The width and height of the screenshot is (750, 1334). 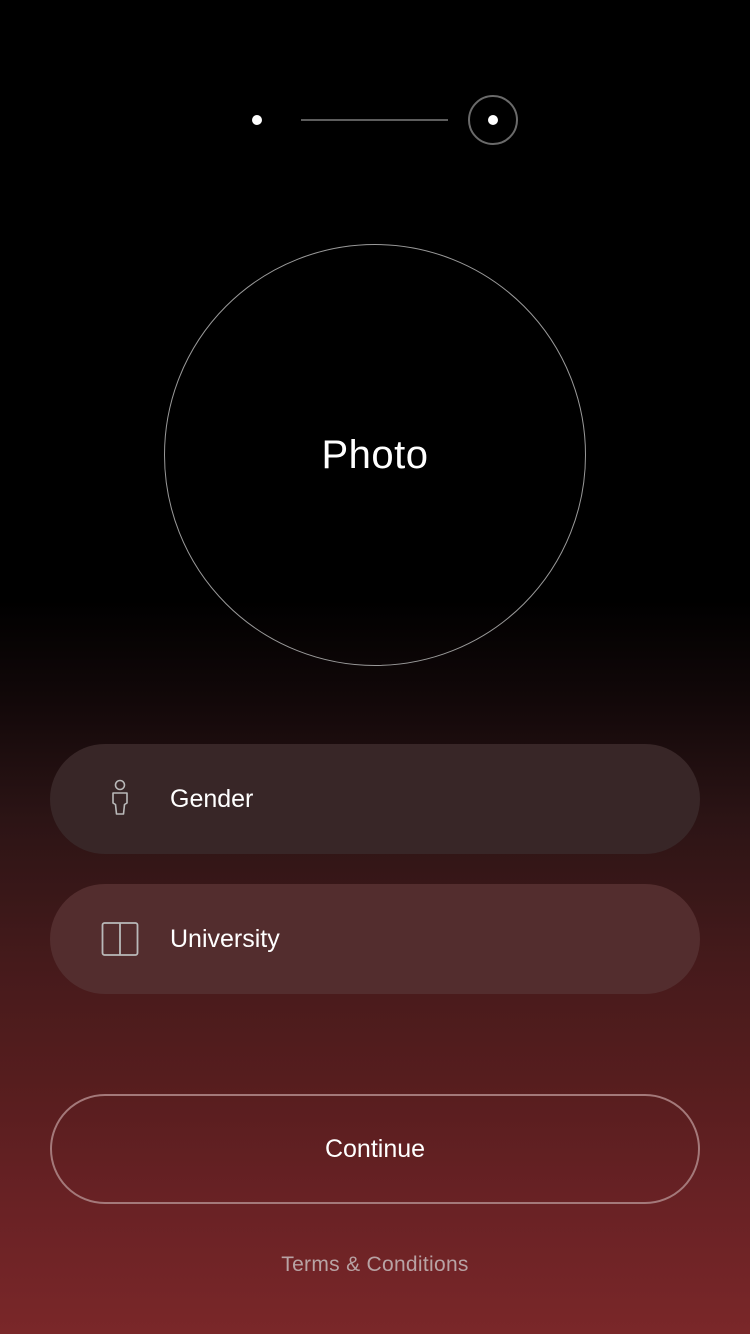 I want to click on step-1-indicator, so click(x=257, y=120).